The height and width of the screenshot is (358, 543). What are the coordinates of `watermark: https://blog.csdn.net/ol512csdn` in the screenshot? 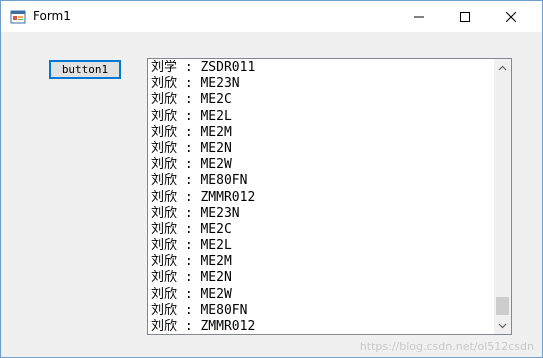 It's located at (446, 346).